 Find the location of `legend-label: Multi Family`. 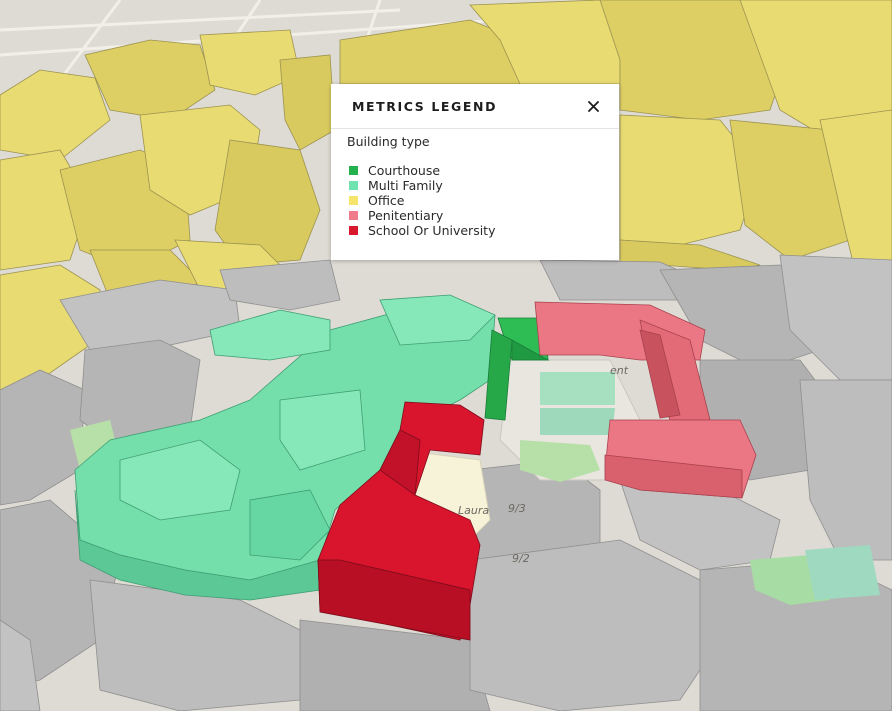

legend-label: Multi Family is located at coordinates (405, 185).